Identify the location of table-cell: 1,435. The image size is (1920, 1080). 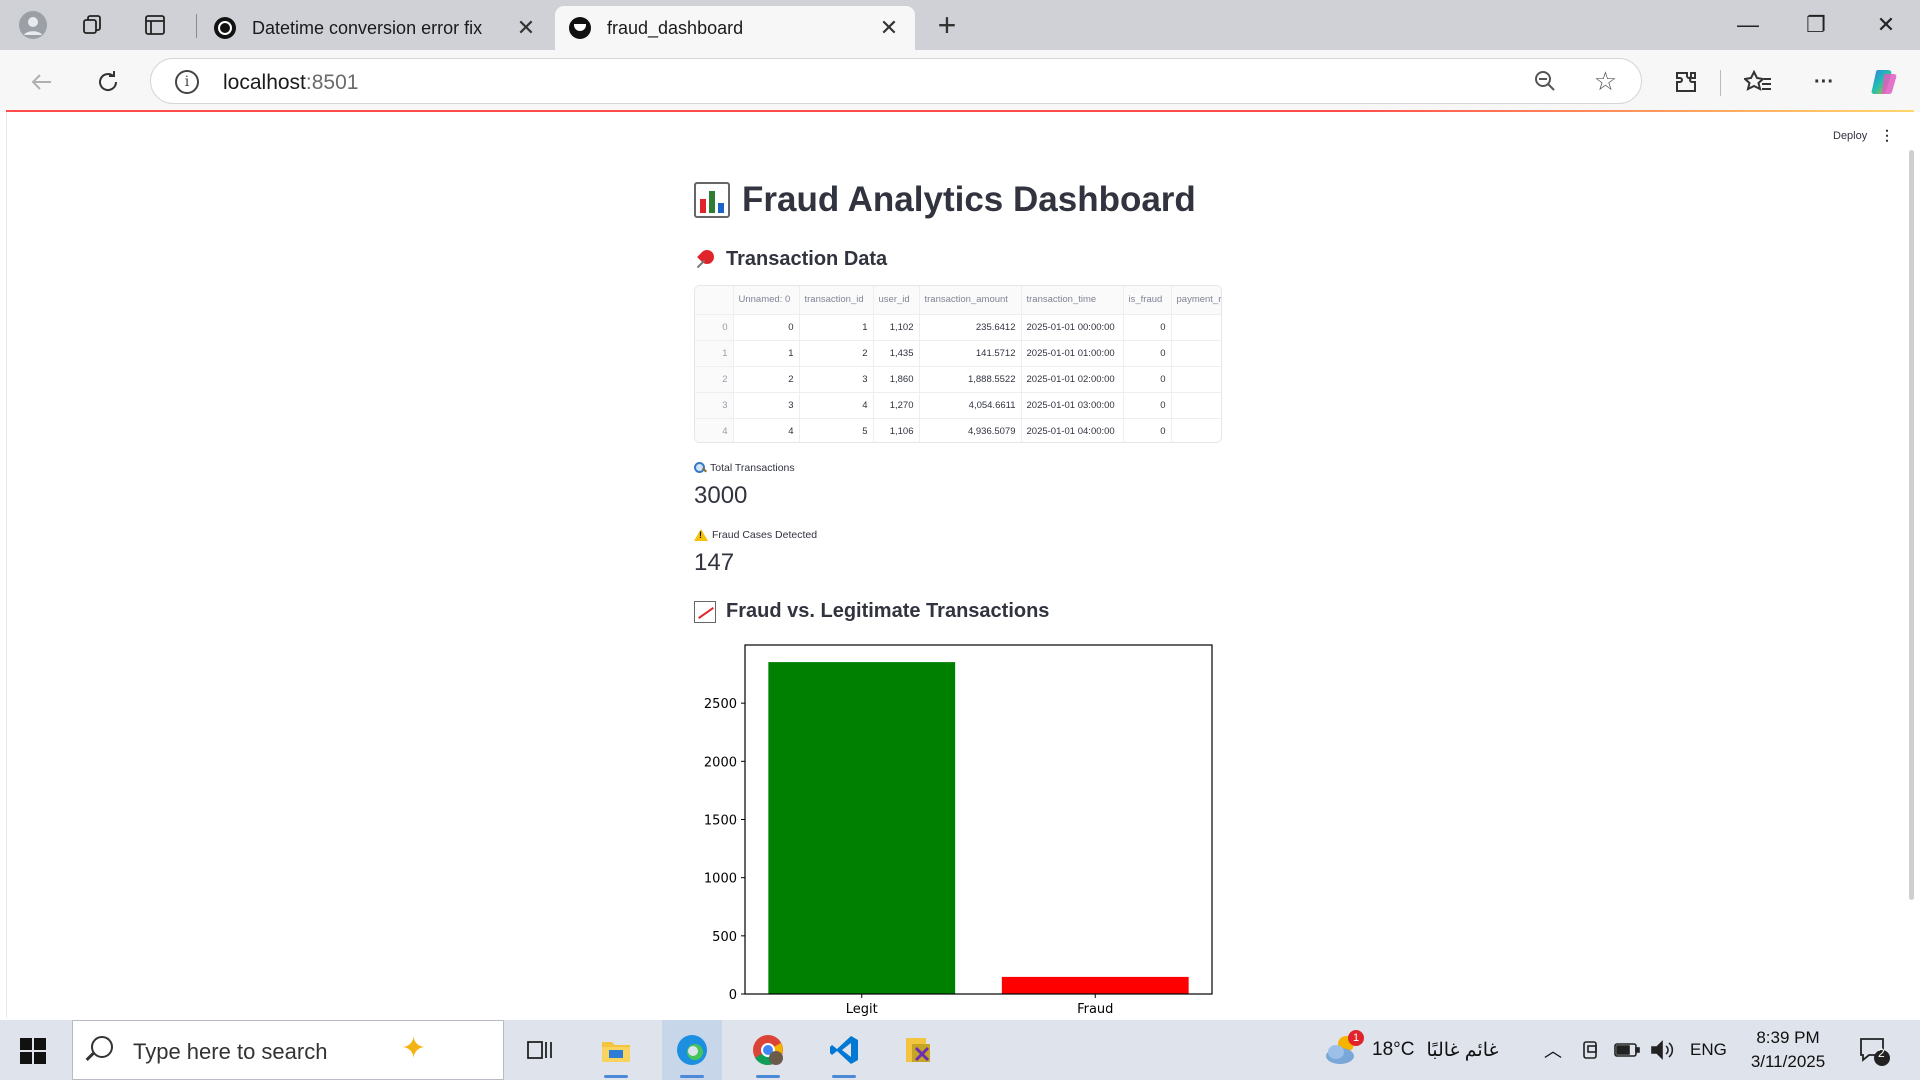
(896, 353).